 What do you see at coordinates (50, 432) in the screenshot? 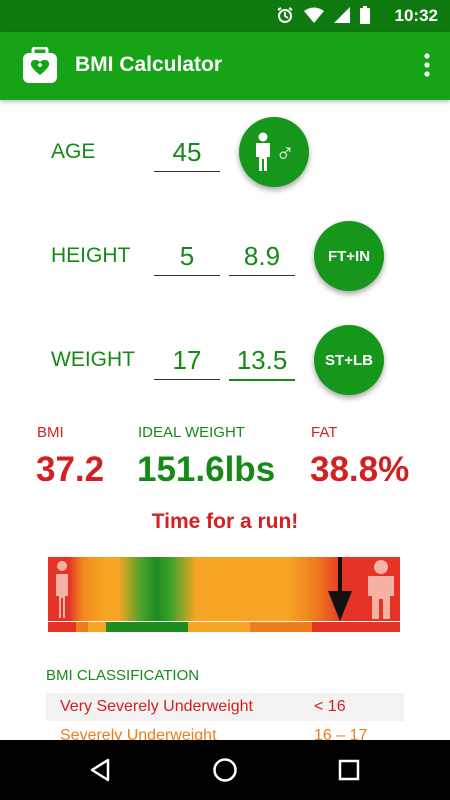
I see `bmi-label: BMI` at bounding box center [50, 432].